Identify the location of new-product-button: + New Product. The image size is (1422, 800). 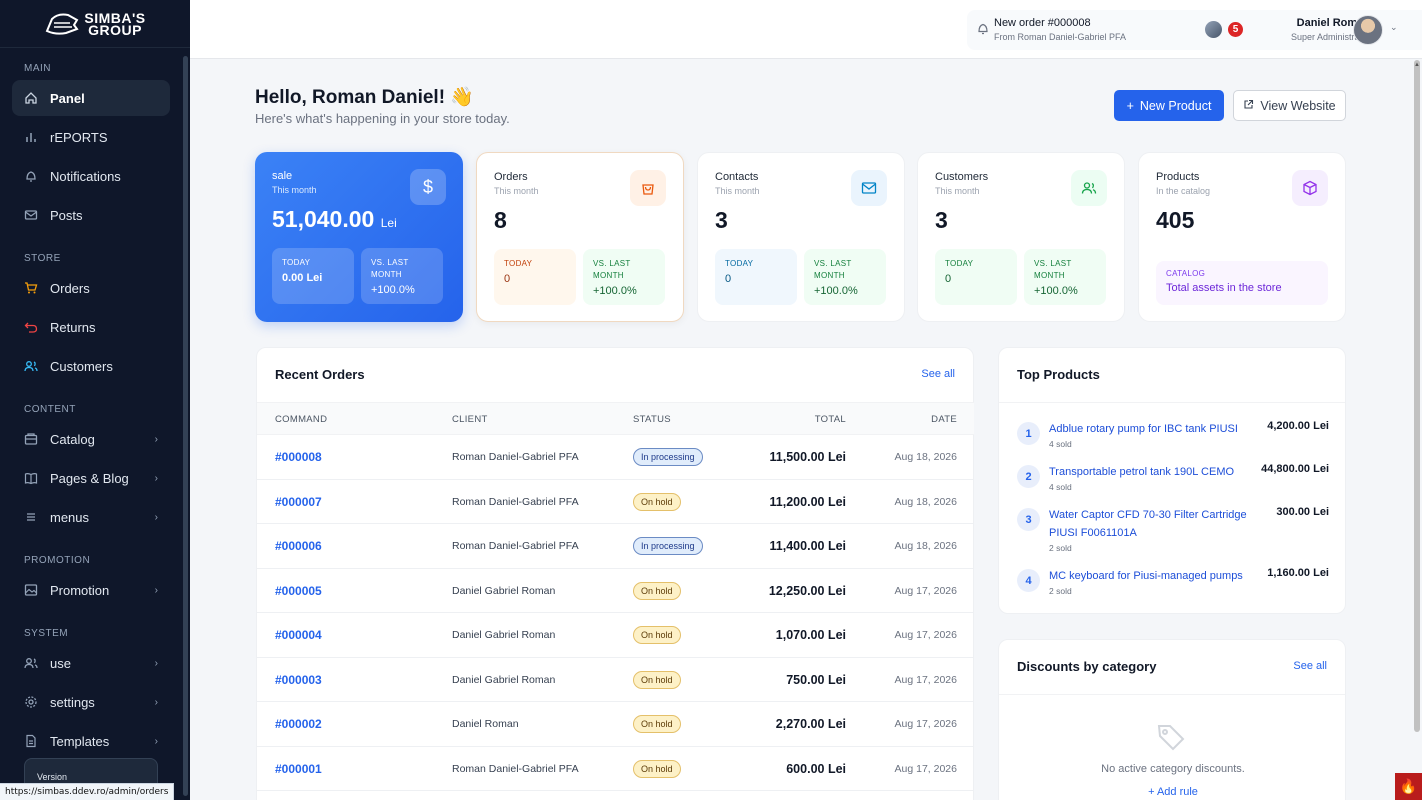
(1169, 105).